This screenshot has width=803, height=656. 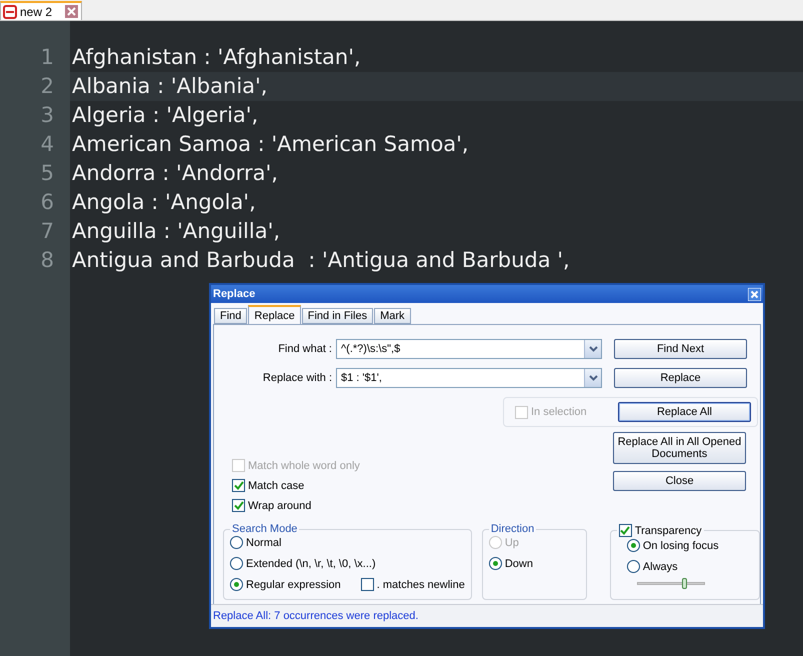 What do you see at coordinates (47, 115) in the screenshot?
I see `line-number: 3` at bounding box center [47, 115].